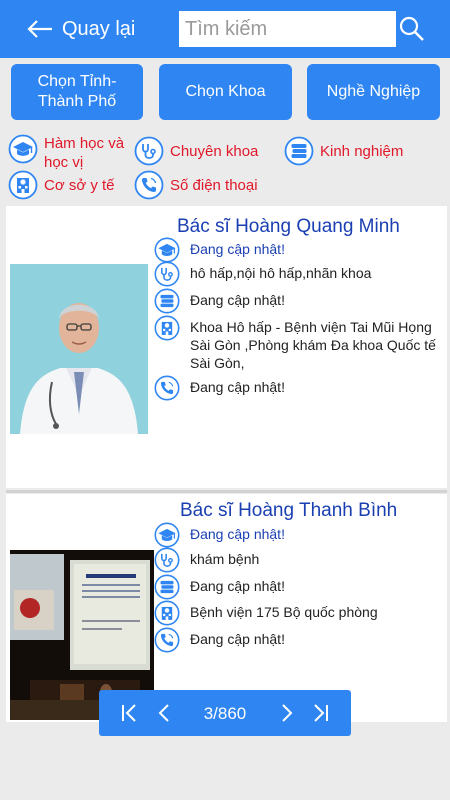  I want to click on legend-degree: Hàm học và học vị, so click(70, 153).